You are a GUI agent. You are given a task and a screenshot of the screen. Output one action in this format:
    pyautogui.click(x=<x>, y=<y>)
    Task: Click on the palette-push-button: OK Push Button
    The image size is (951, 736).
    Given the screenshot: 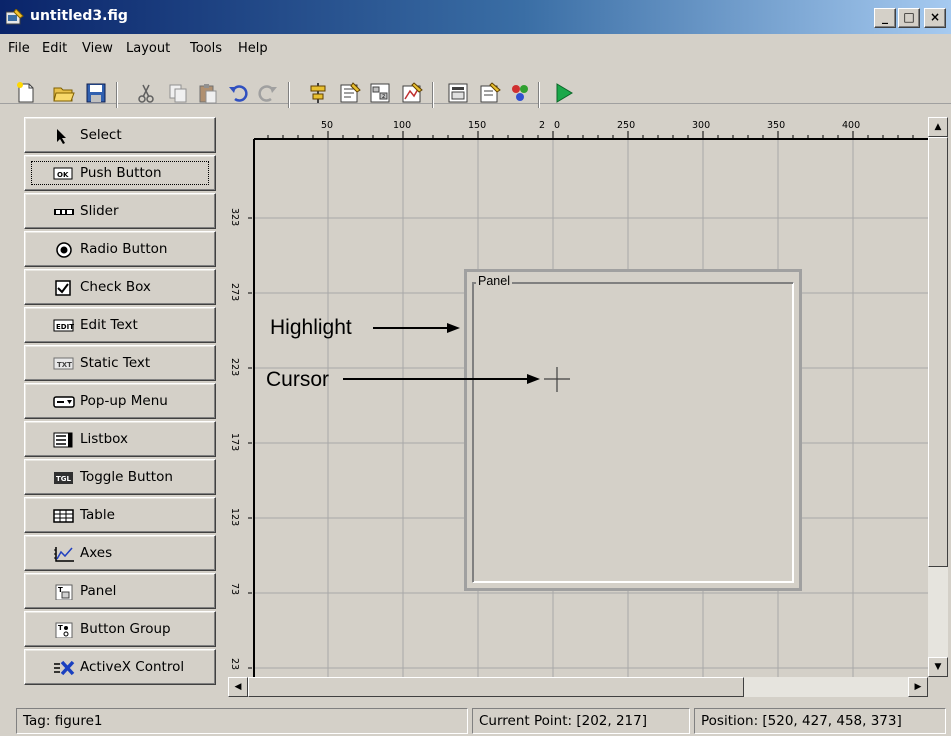 What is the action you would take?
    pyautogui.click(x=120, y=173)
    